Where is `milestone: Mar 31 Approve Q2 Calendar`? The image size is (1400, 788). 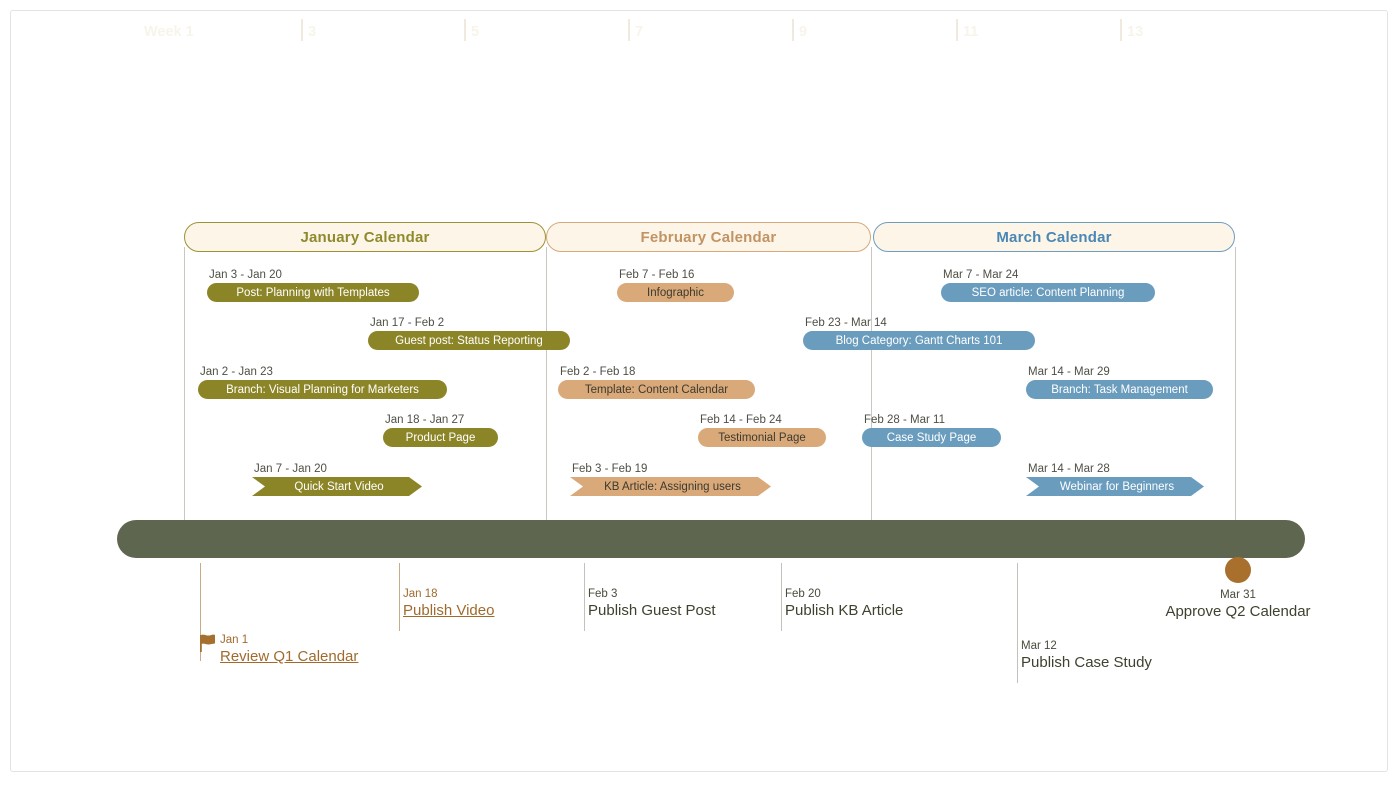 milestone: Mar 31 Approve Q2 Calendar is located at coordinates (1212, 604).